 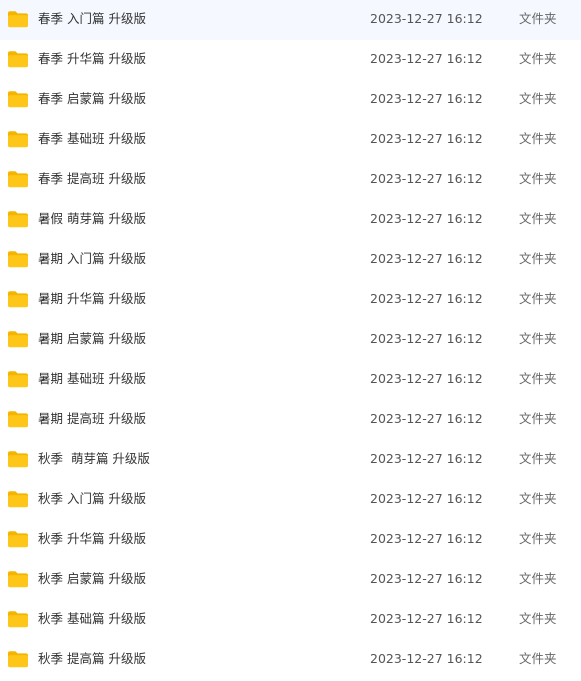 I want to click on file-row: 暑期 启蒙篇 升级版 2023-12-27 16:12 文件夹, so click(x=290, y=340).